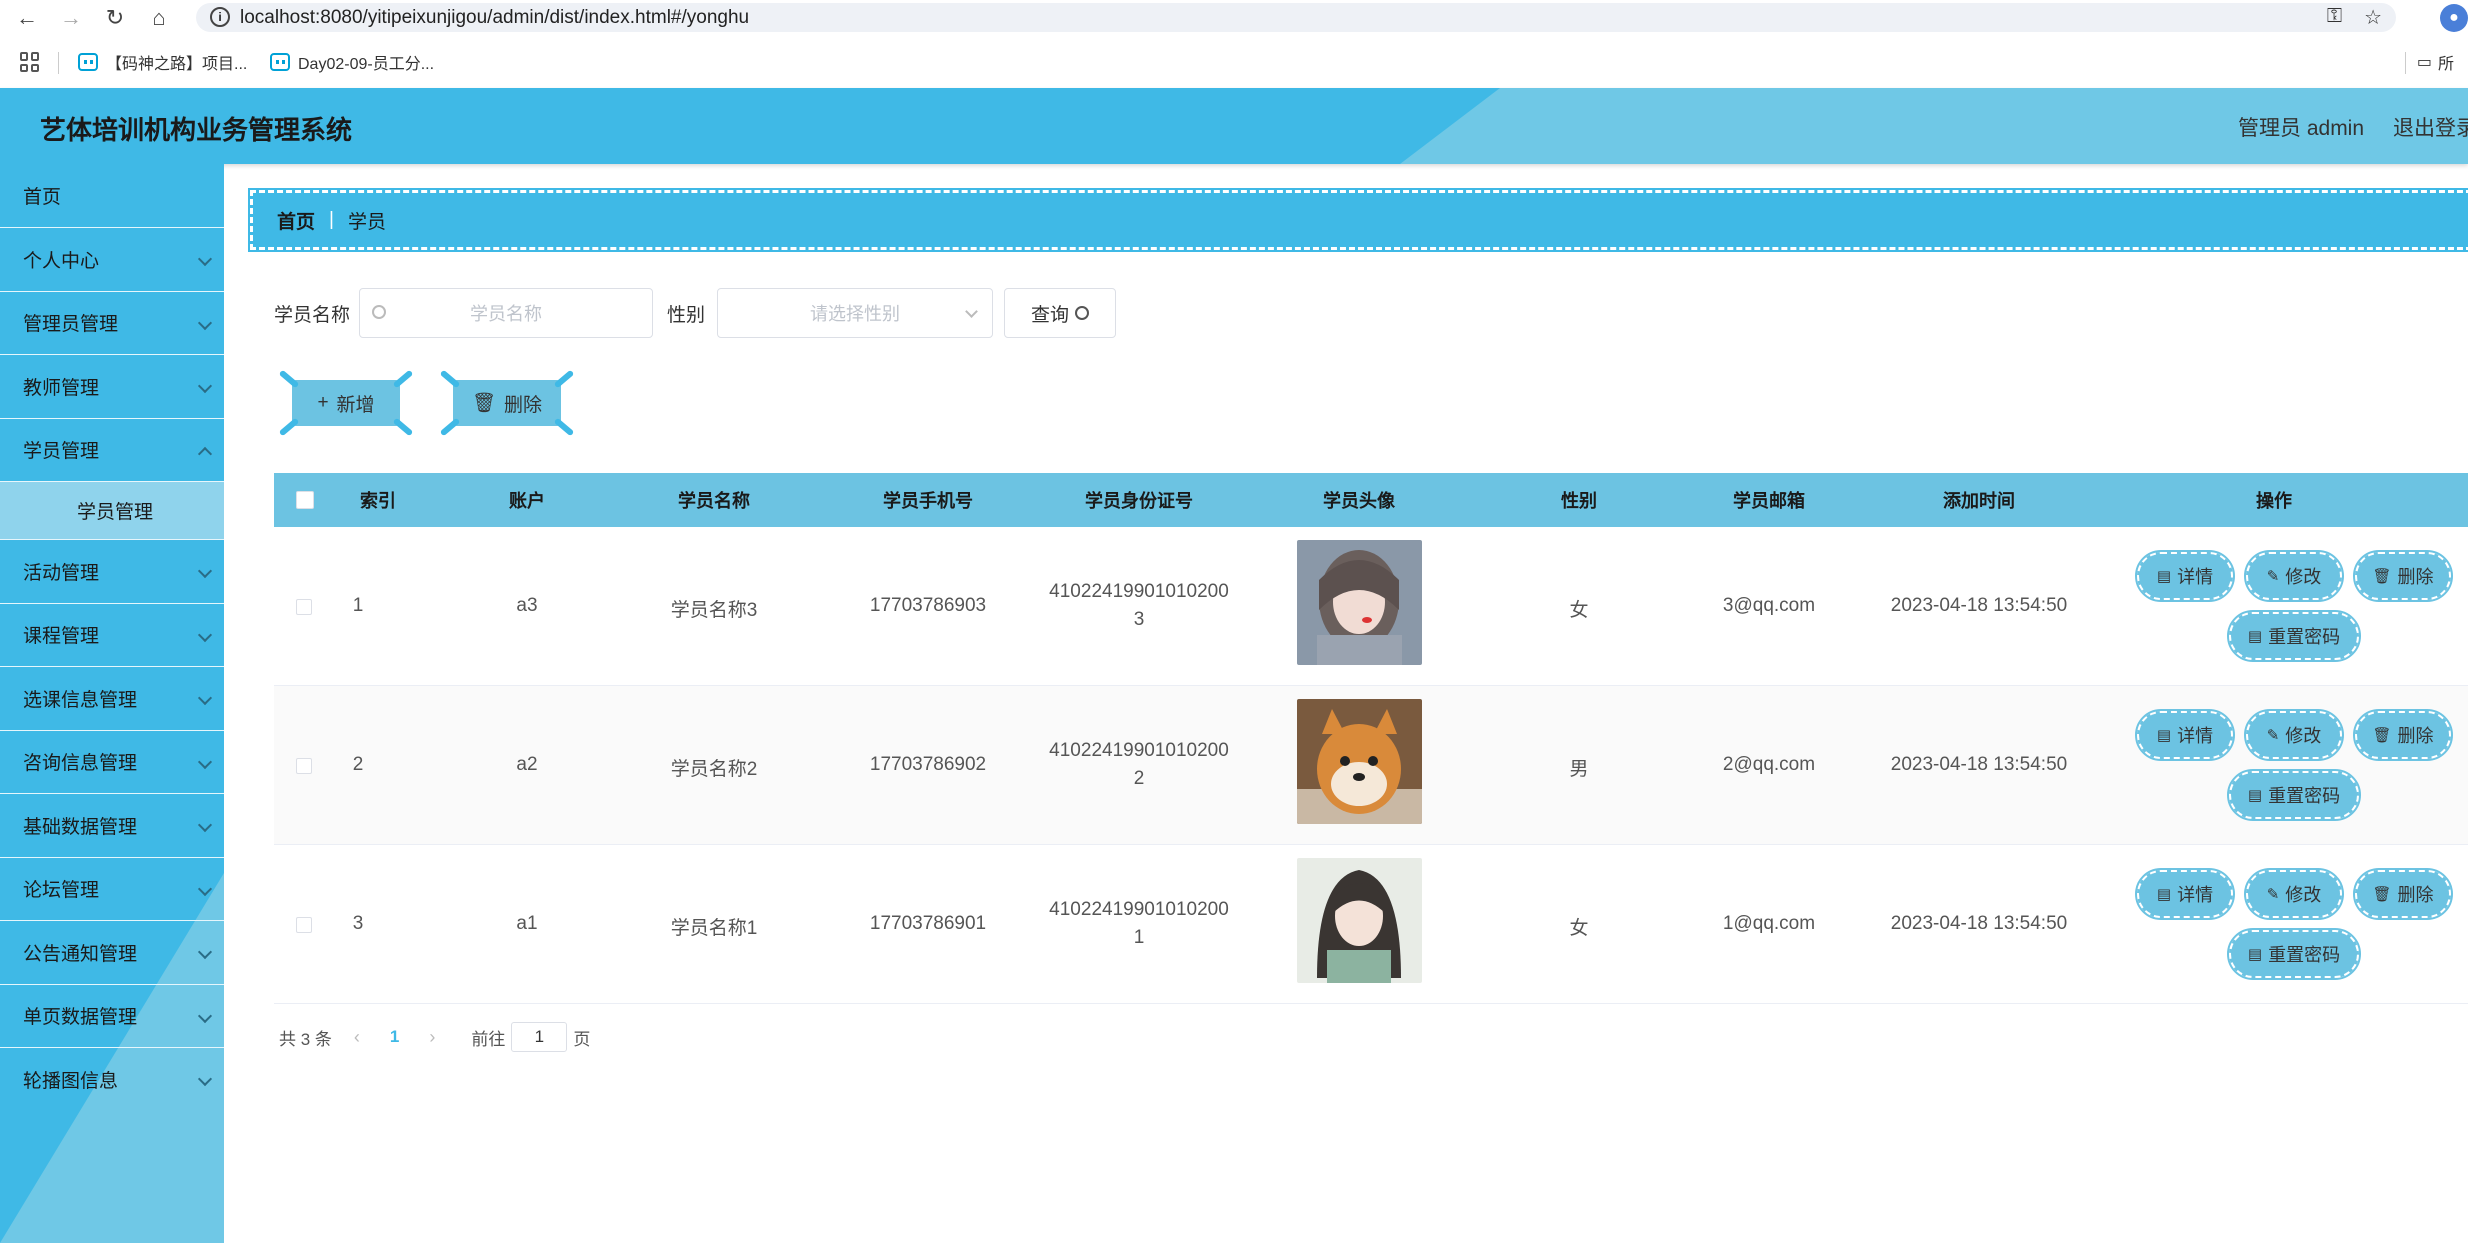 The image size is (2468, 1243). What do you see at coordinates (357, 1037) in the screenshot?
I see `chevron-left-icon: ‹` at bounding box center [357, 1037].